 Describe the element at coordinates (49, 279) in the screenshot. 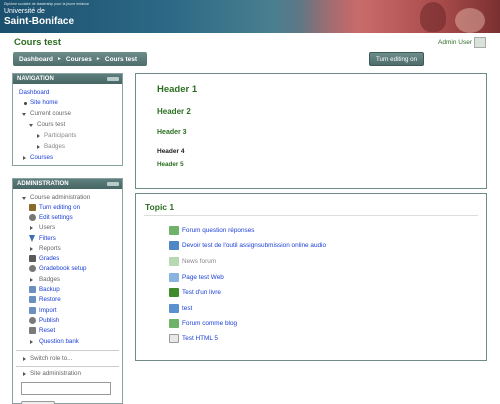

I see `admin-badges: Badges` at that location.